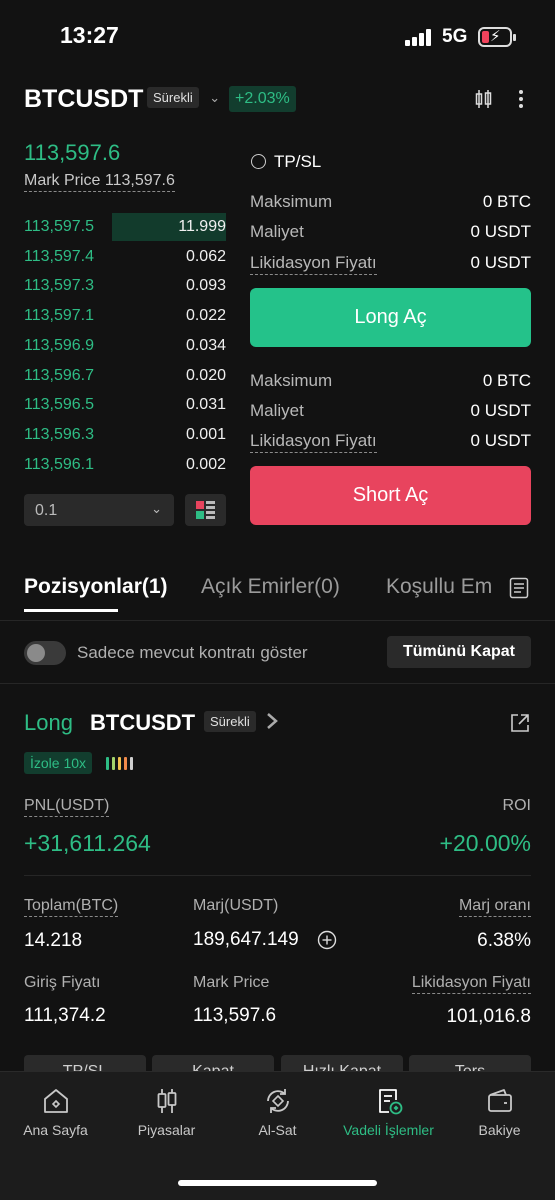 The width and height of the screenshot is (555, 1200). I want to click on nav-markets-label: Piyasalar, so click(166, 1130).